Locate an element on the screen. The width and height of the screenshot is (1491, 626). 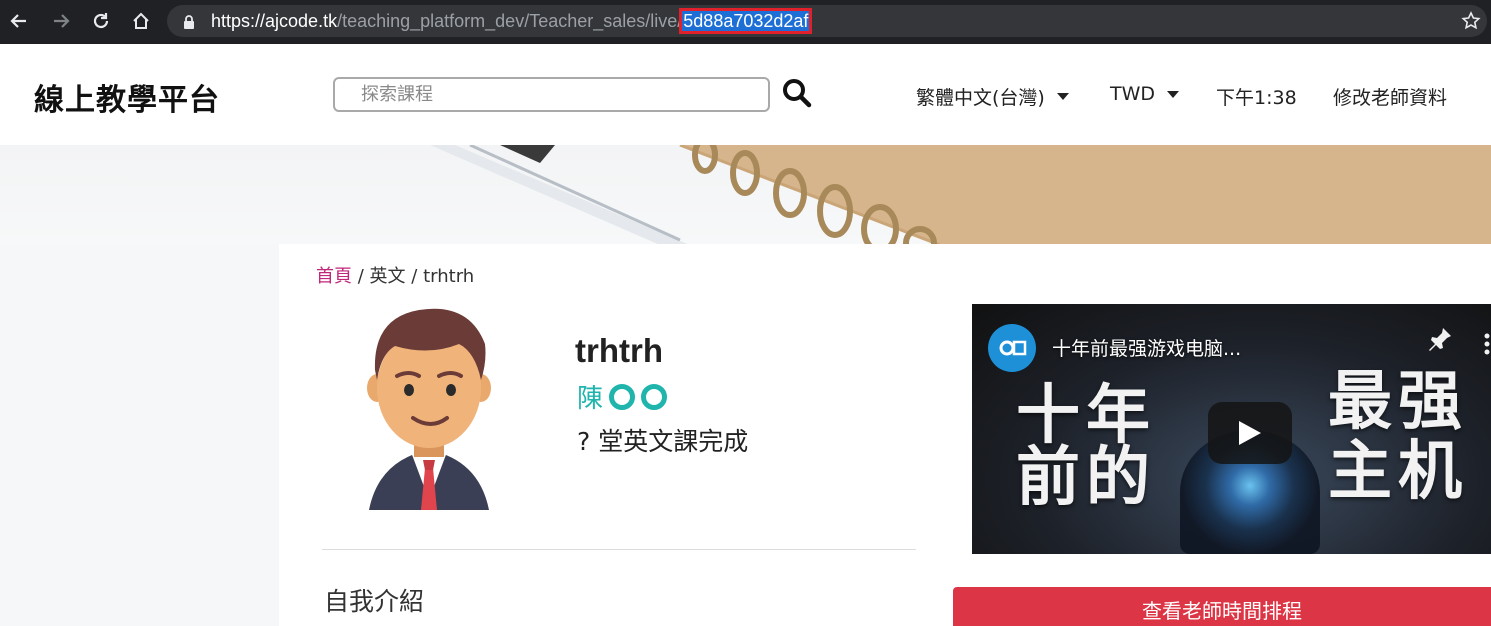
view-schedule-button: 查看老師時間排程 is located at coordinates (1222, 606).